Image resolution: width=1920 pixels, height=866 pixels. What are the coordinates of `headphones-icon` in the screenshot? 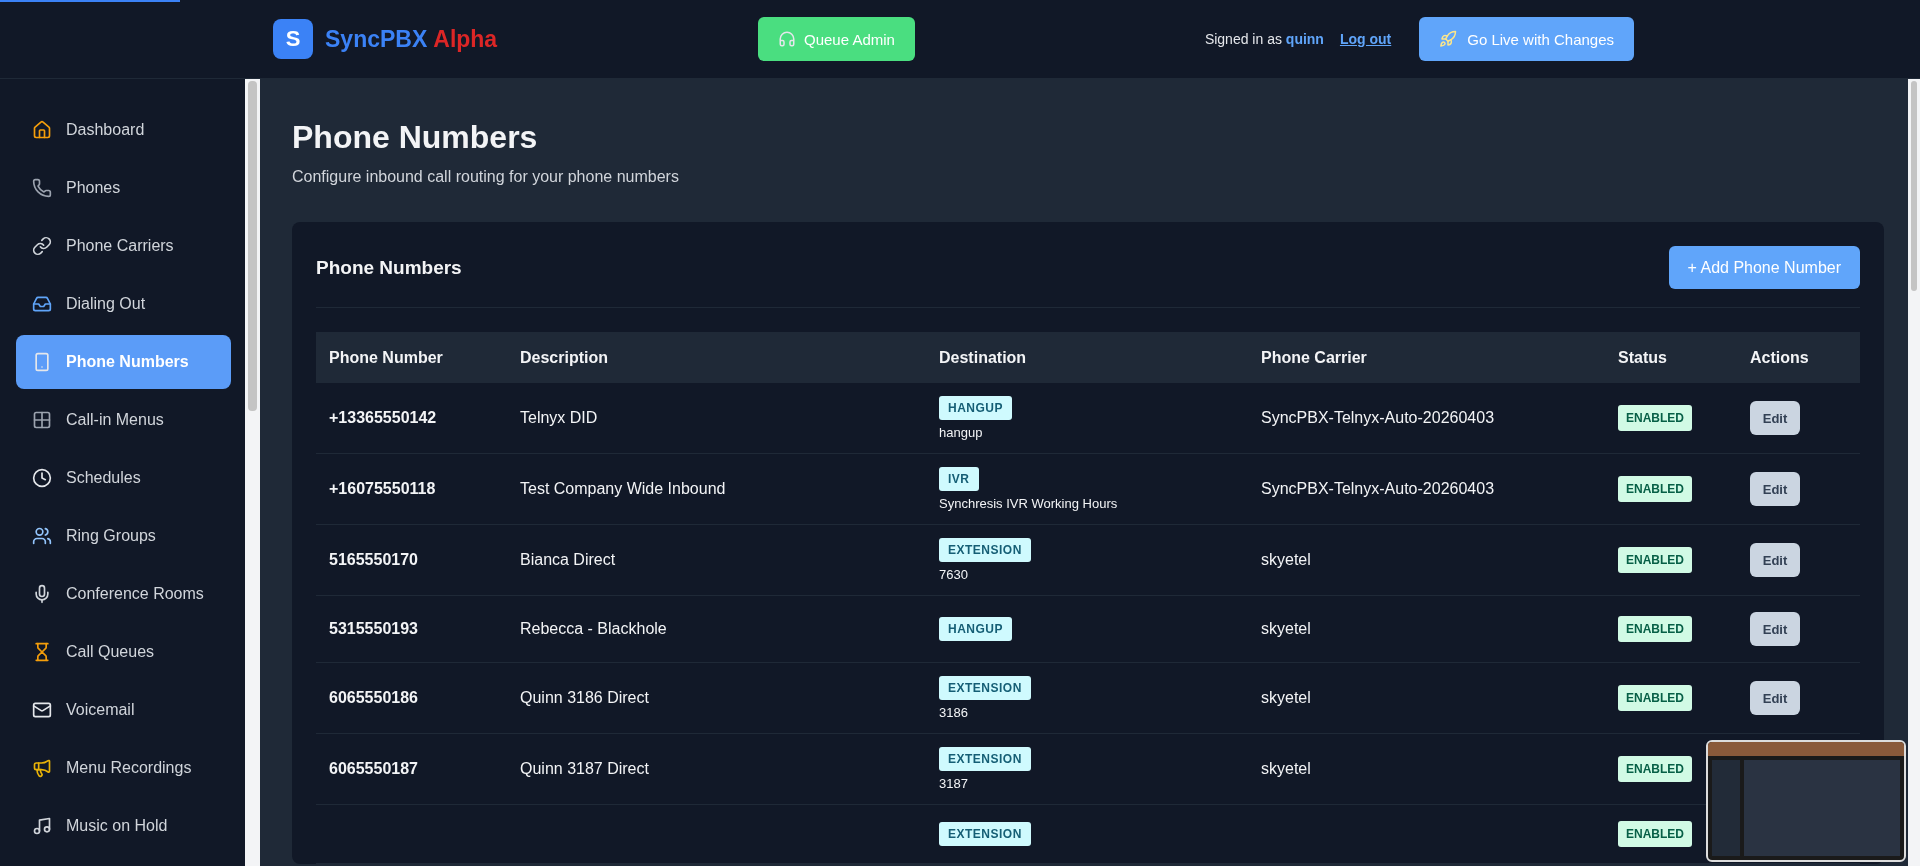 It's located at (787, 39).